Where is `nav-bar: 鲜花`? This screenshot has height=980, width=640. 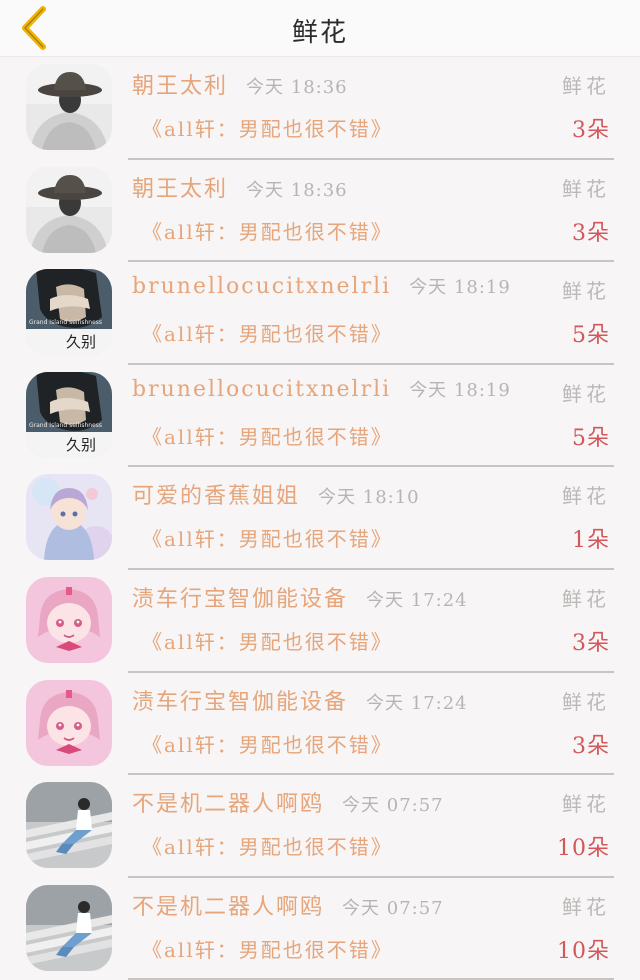 nav-bar: 鲜花 is located at coordinates (320, 28).